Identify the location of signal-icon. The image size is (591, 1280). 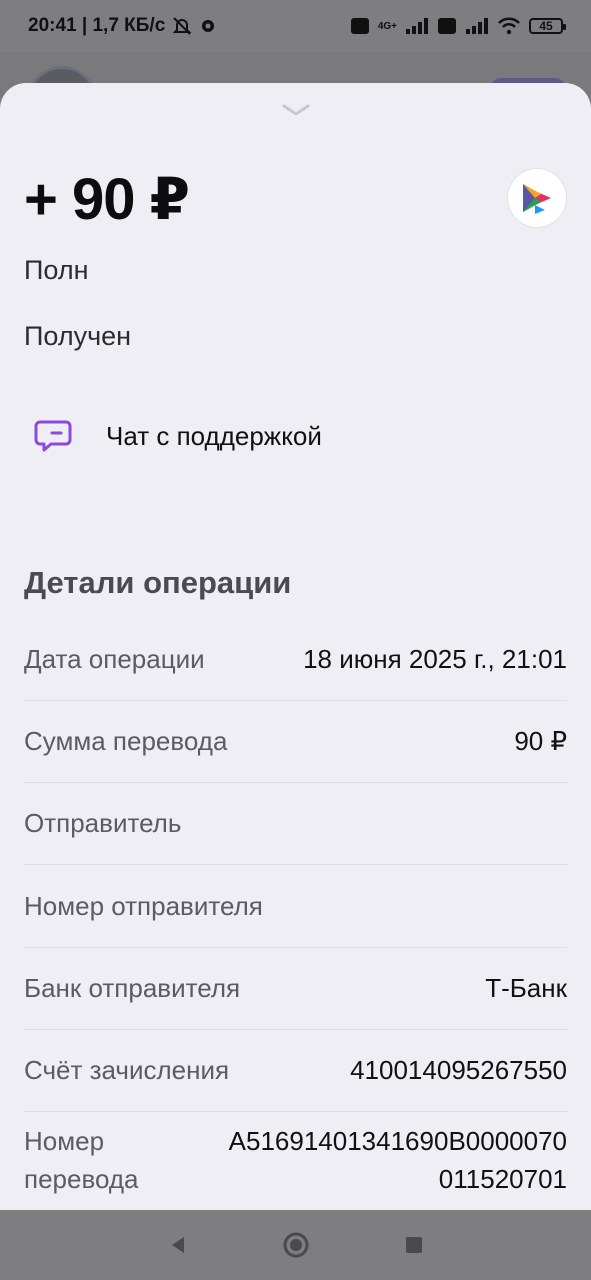
(417, 26).